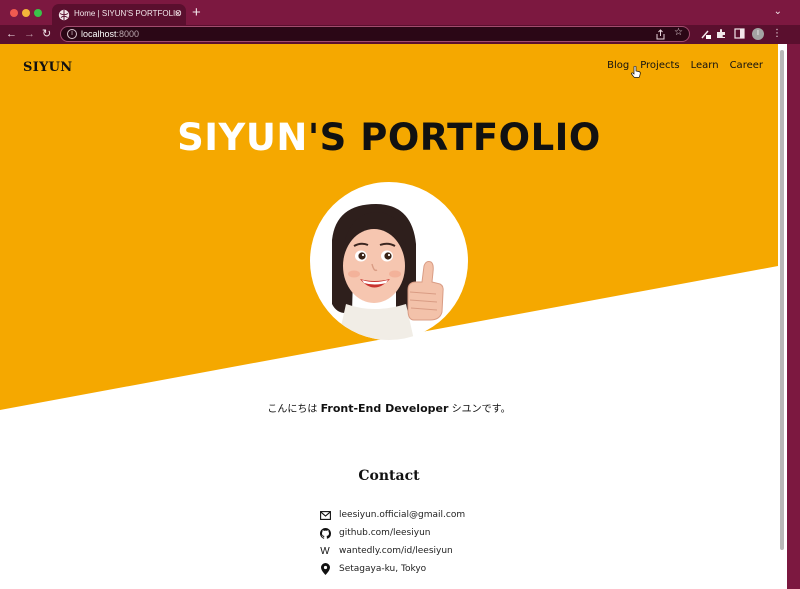  I want to click on hero-title: SIYUN'S PORTFOLIO, so click(389, 137).